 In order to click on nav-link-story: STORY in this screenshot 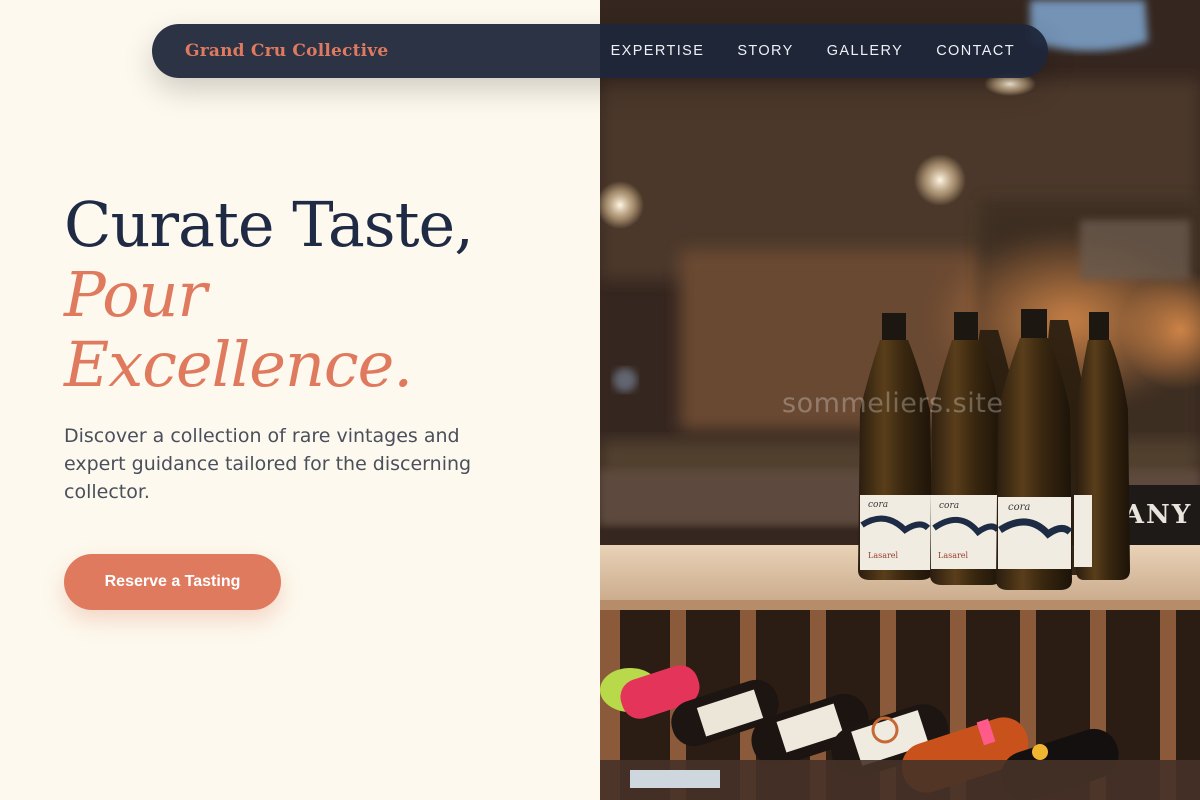, I will do `click(765, 51)`.